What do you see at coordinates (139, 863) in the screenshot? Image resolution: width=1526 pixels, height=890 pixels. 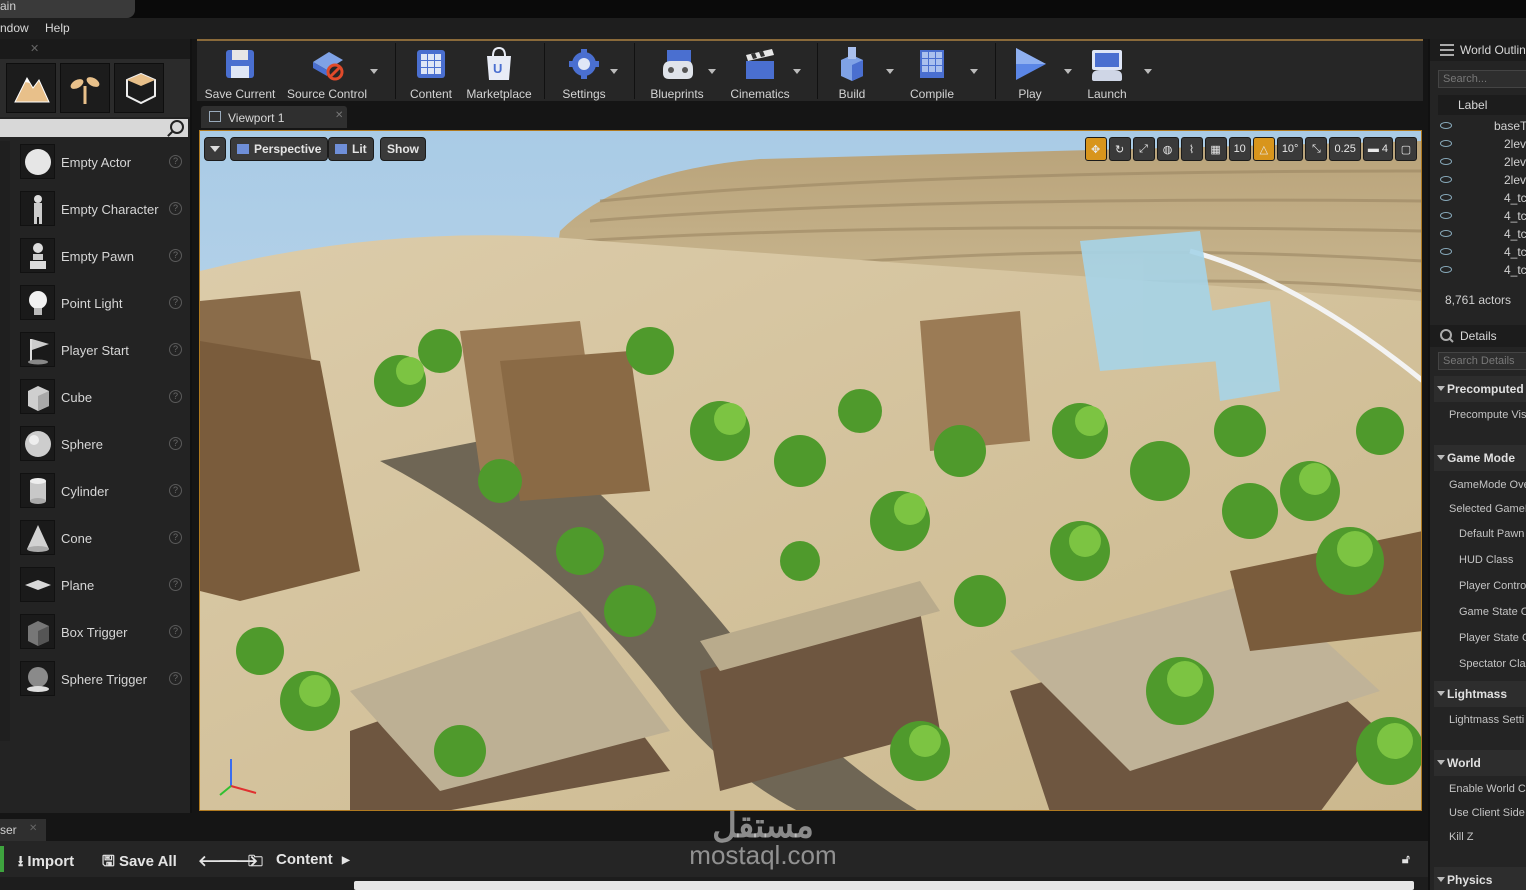 I see `save-all-button: 🖫 Save All` at bounding box center [139, 863].